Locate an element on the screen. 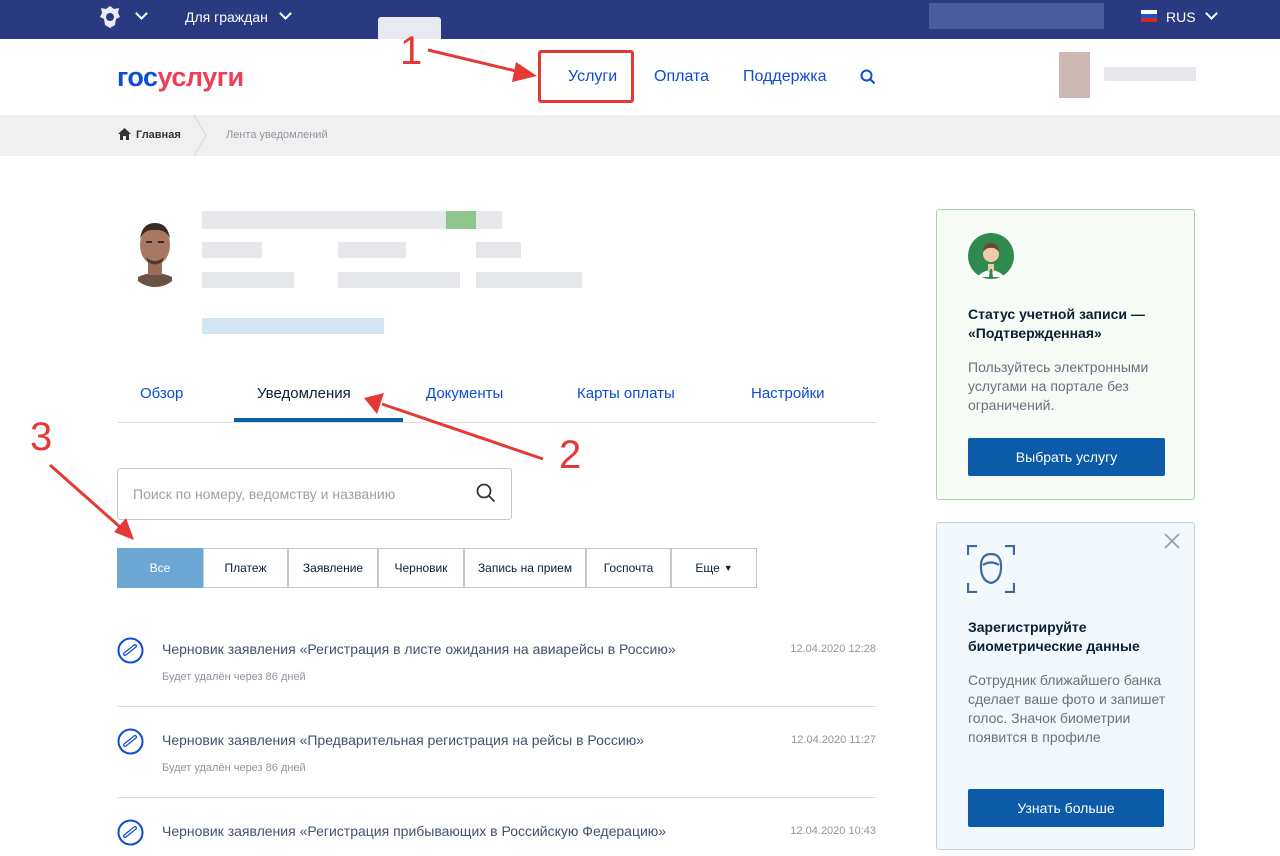 This screenshot has width=1280, height=856. profile-badge-blurred is located at coordinates (461, 220).